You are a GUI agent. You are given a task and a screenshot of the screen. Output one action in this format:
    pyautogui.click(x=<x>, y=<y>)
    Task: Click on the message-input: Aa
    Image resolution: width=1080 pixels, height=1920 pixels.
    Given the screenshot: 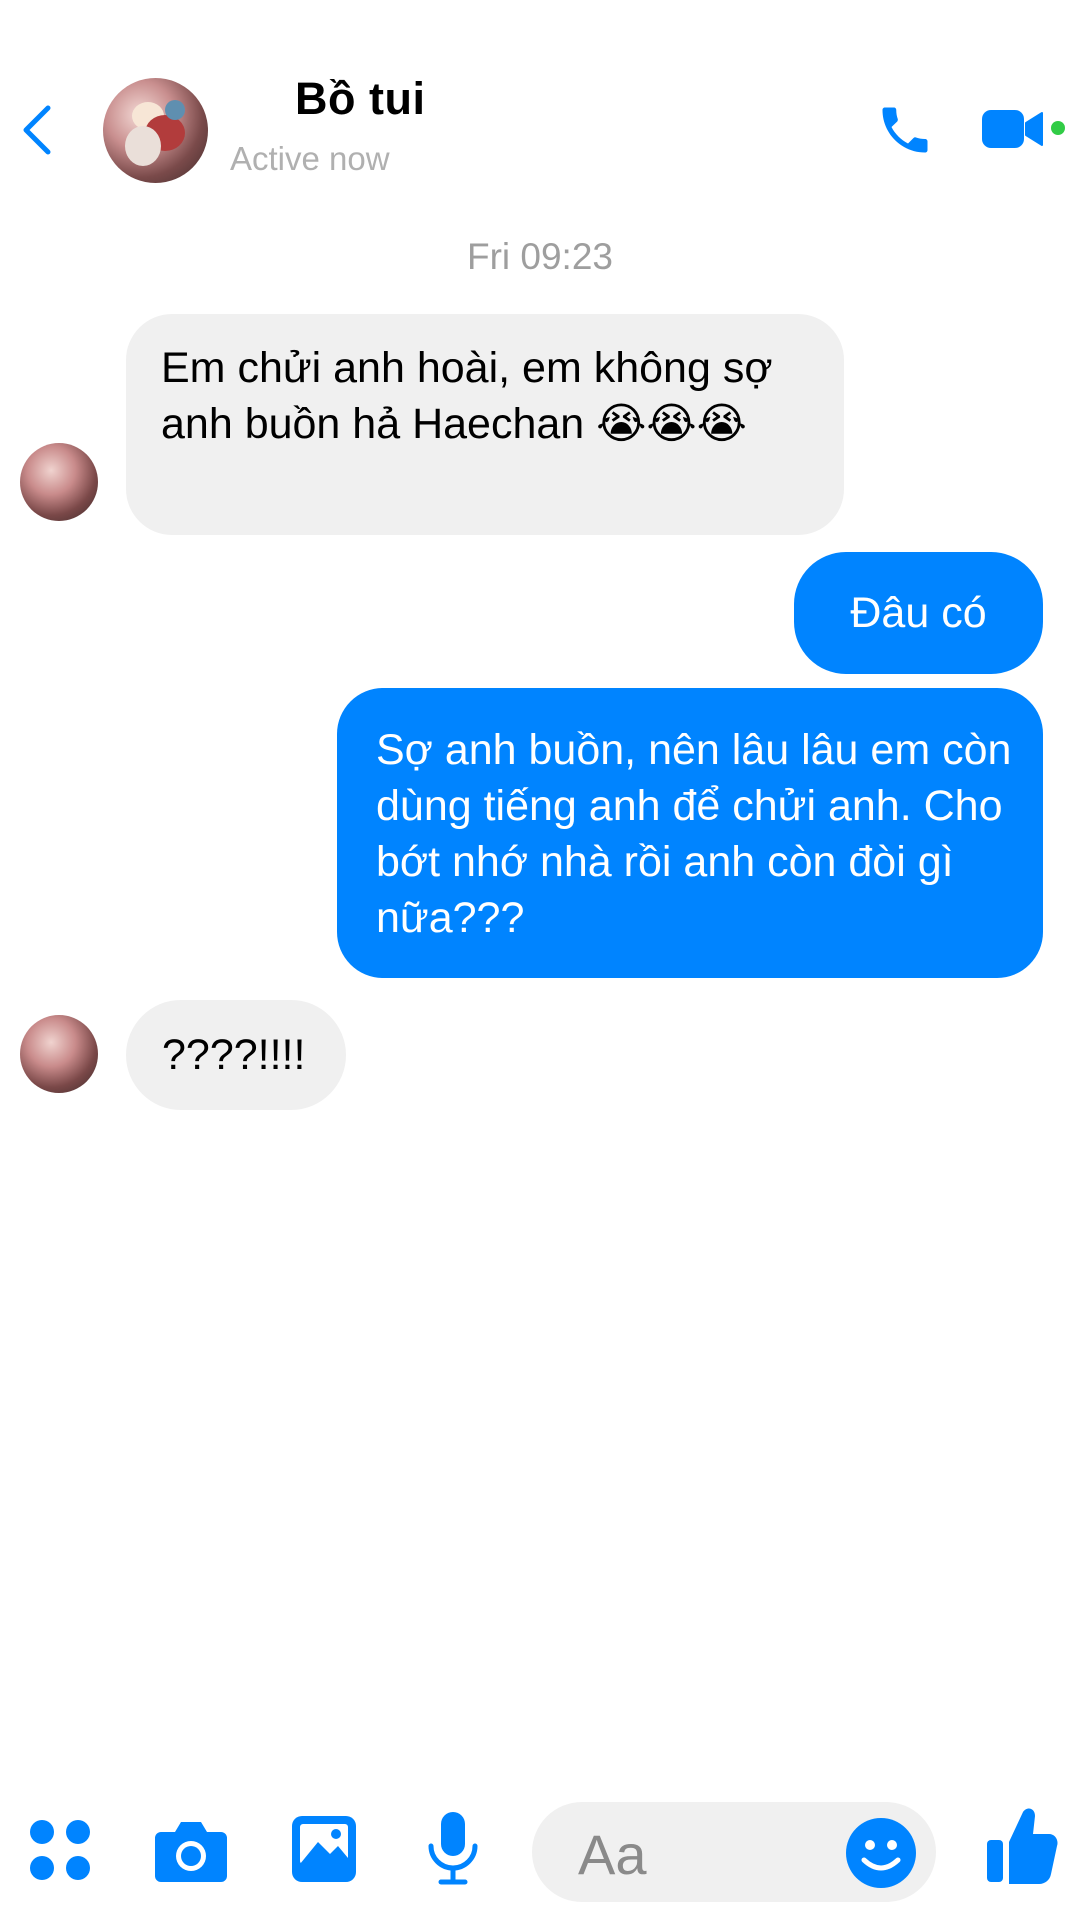 What is the action you would take?
    pyautogui.click(x=734, y=1852)
    